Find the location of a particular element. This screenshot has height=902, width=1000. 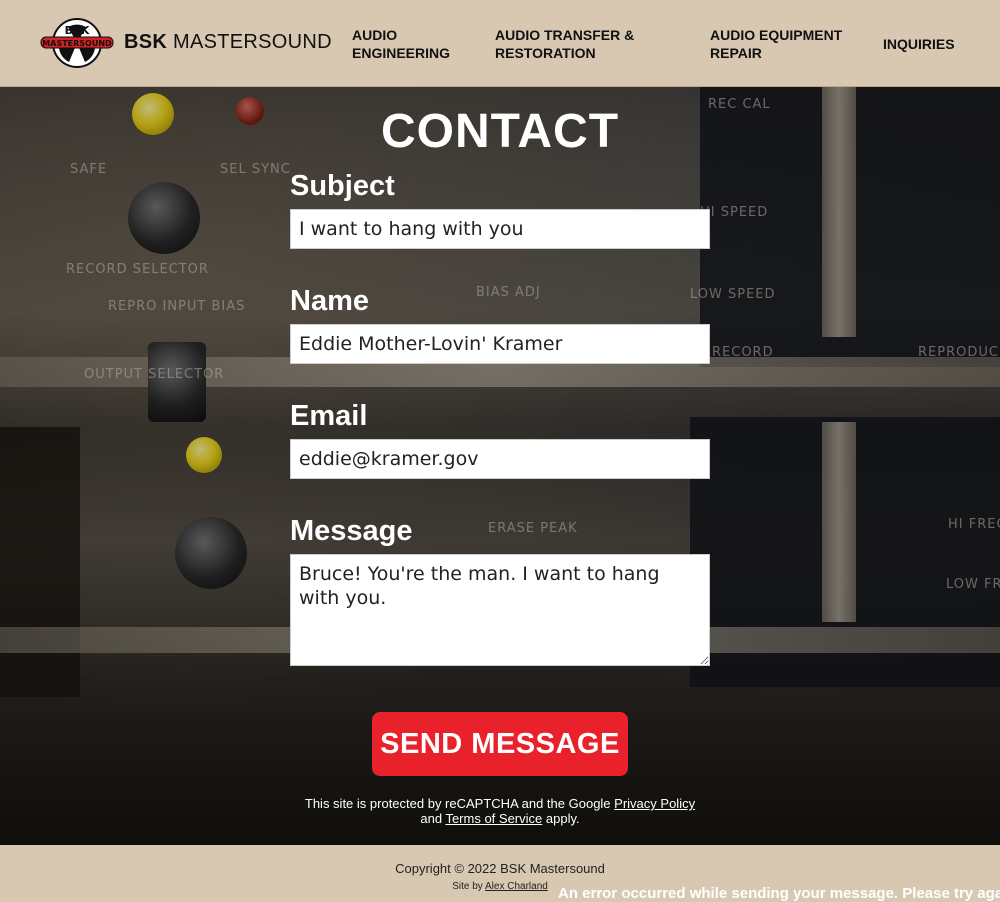

author-link: Alex Charland is located at coordinates (516, 886).